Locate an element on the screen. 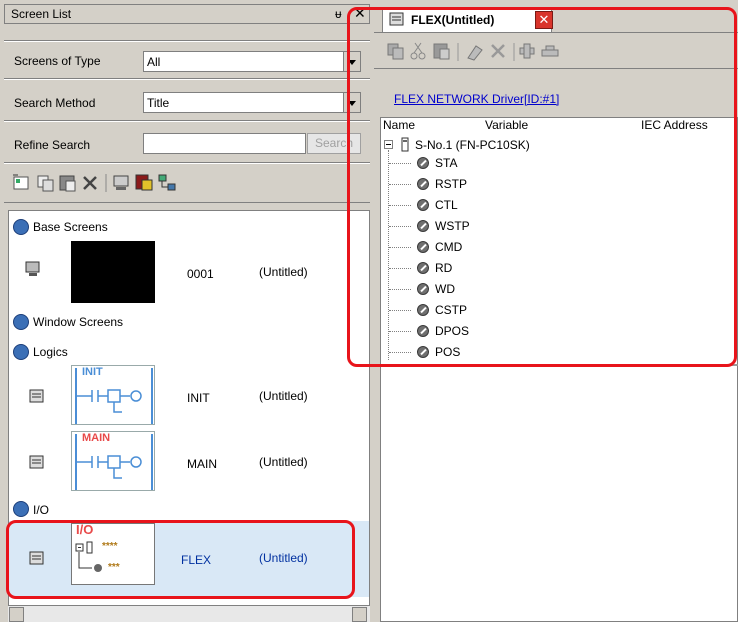 The width and height of the screenshot is (738, 622). screen-id: MAIN is located at coordinates (202, 464).